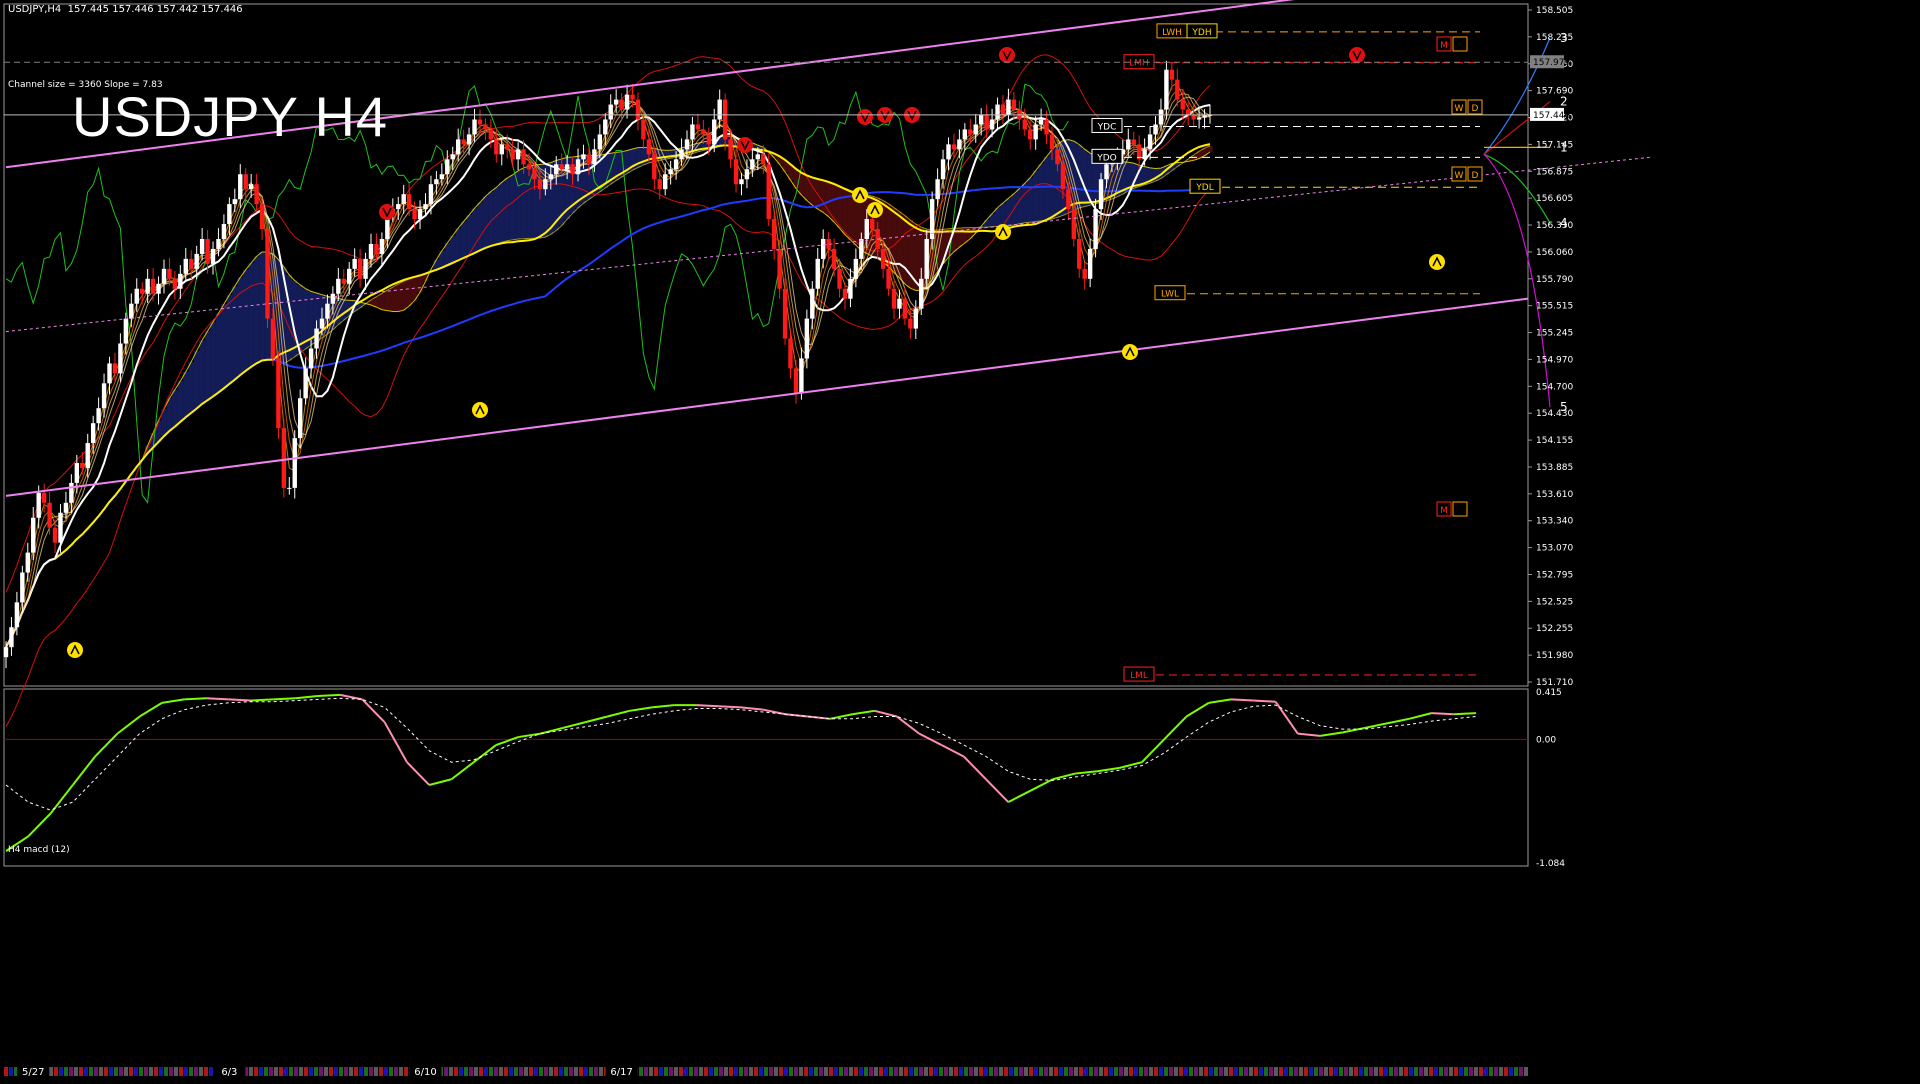 Image resolution: width=1920 pixels, height=1084 pixels. I want to click on macd-pane-frame, so click(766, 777).